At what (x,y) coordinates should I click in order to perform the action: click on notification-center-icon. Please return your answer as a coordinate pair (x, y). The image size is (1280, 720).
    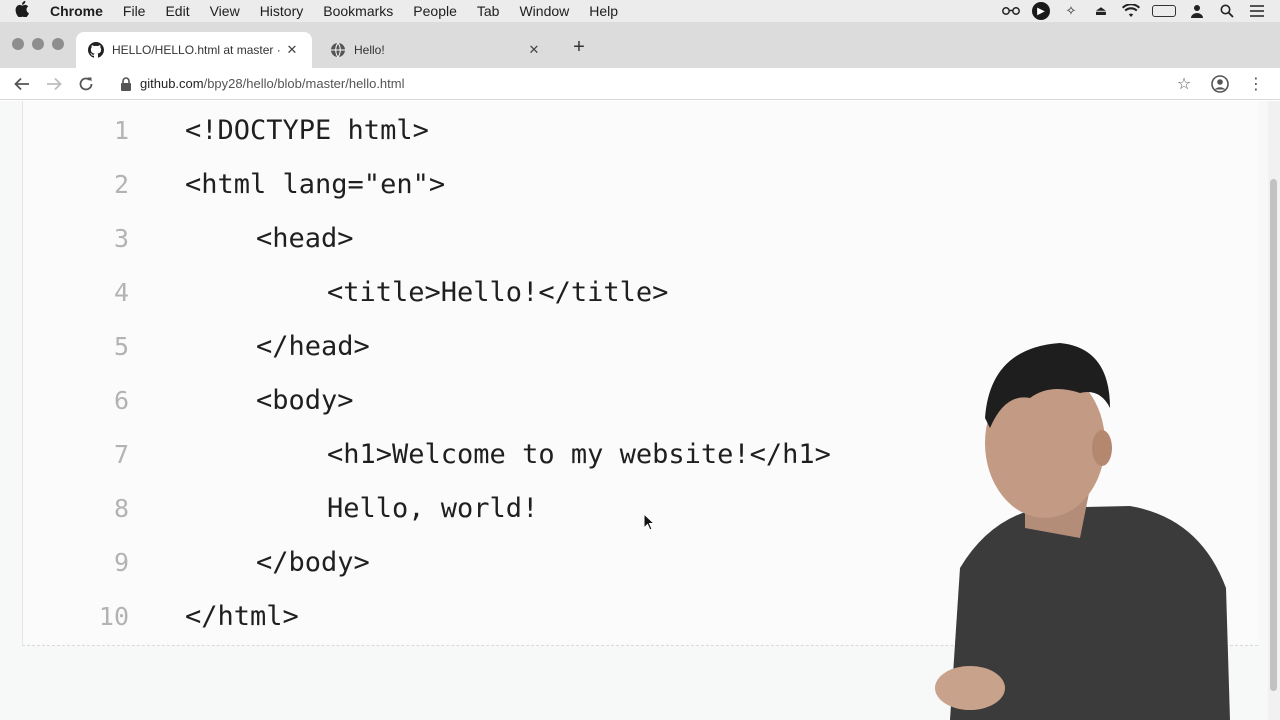
    Looking at the image, I should click on (1257, 11).